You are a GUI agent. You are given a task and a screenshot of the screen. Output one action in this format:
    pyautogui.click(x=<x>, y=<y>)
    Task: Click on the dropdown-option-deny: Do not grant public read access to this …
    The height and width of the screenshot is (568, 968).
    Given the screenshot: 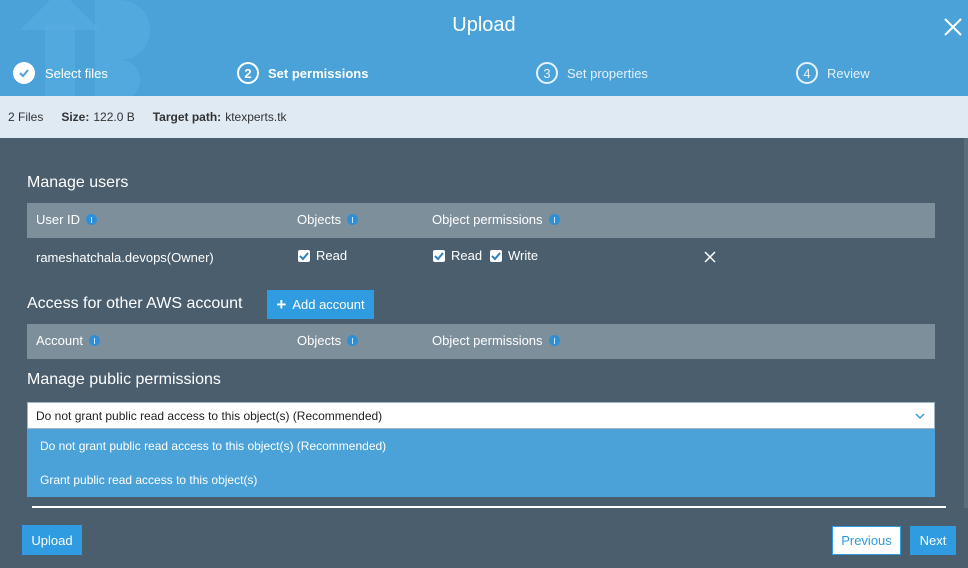 What is the action you would take?
    pyautogui.click(x=481, y=446)
    